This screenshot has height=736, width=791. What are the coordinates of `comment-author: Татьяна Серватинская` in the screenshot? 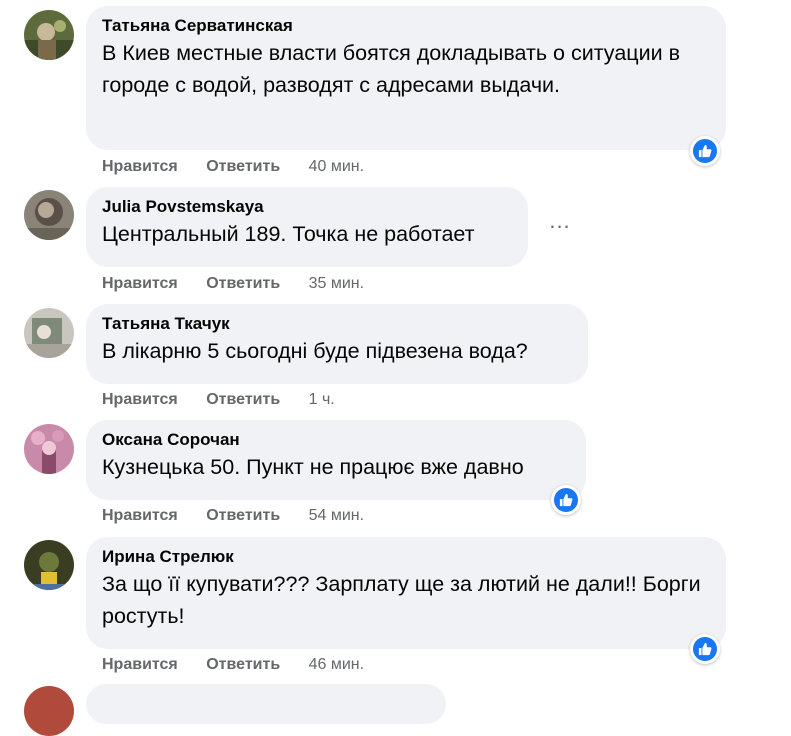 It's located at (406, 26).